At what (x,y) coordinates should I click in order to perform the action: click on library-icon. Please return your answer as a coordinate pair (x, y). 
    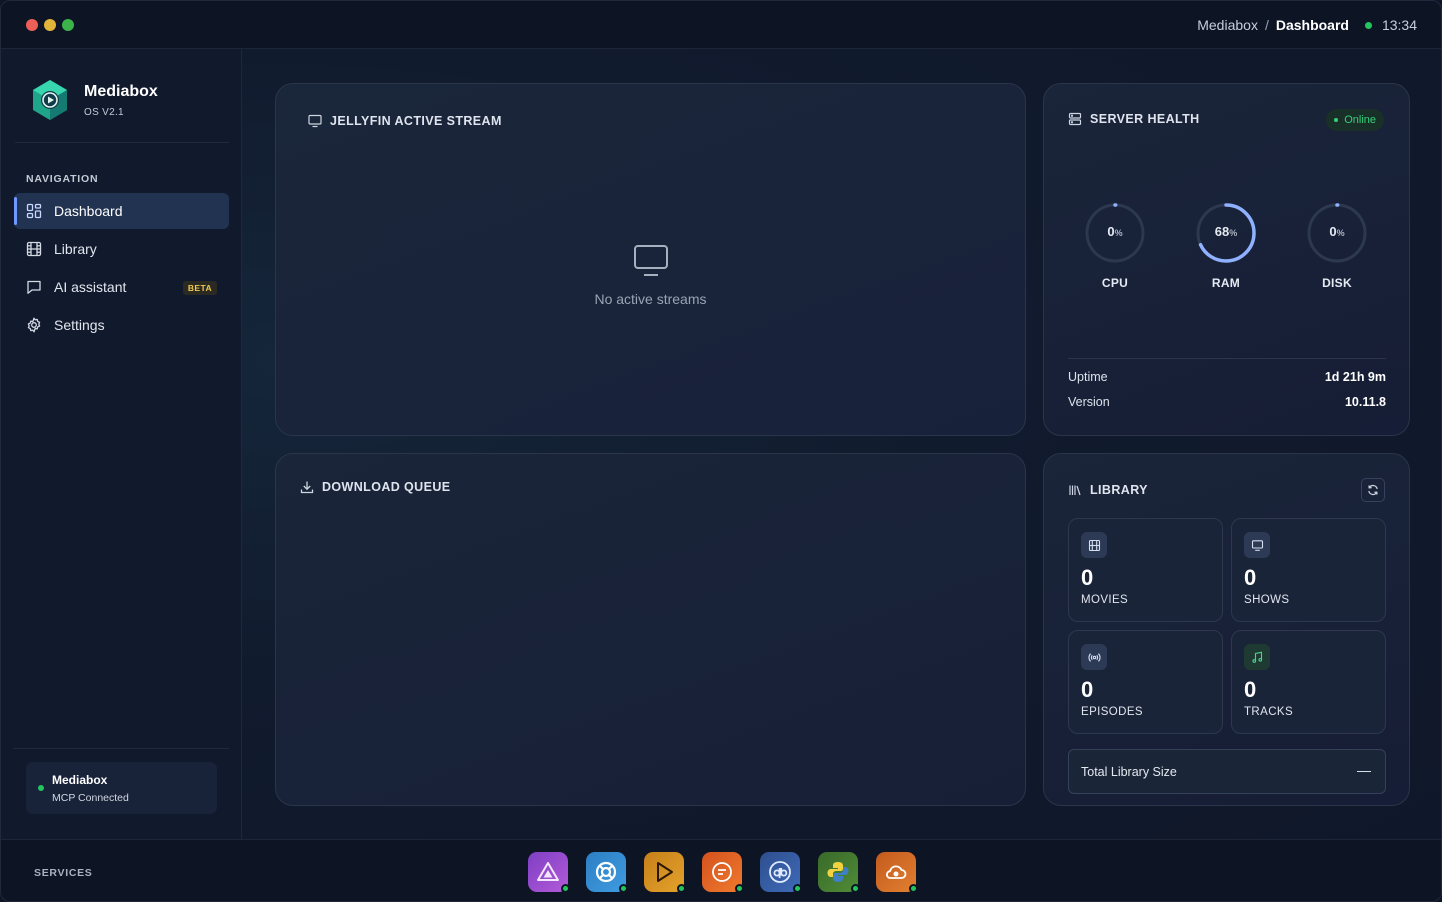
    Looking at the image, I should click on (1075, 490).